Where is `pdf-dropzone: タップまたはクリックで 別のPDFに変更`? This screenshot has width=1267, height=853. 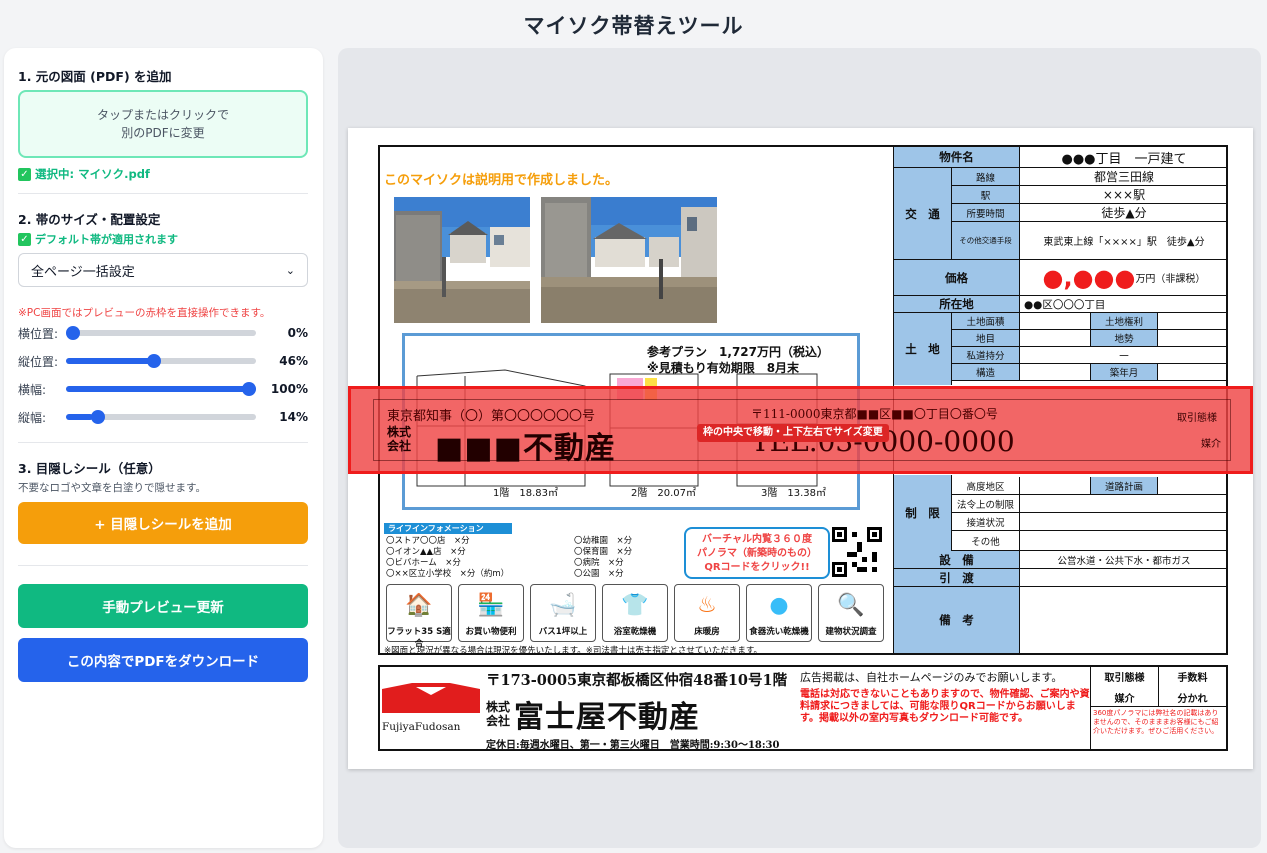
pdf-dropzone: タップまたはクリックで 別のPDFに変更 is located at coordinates (163, 124).